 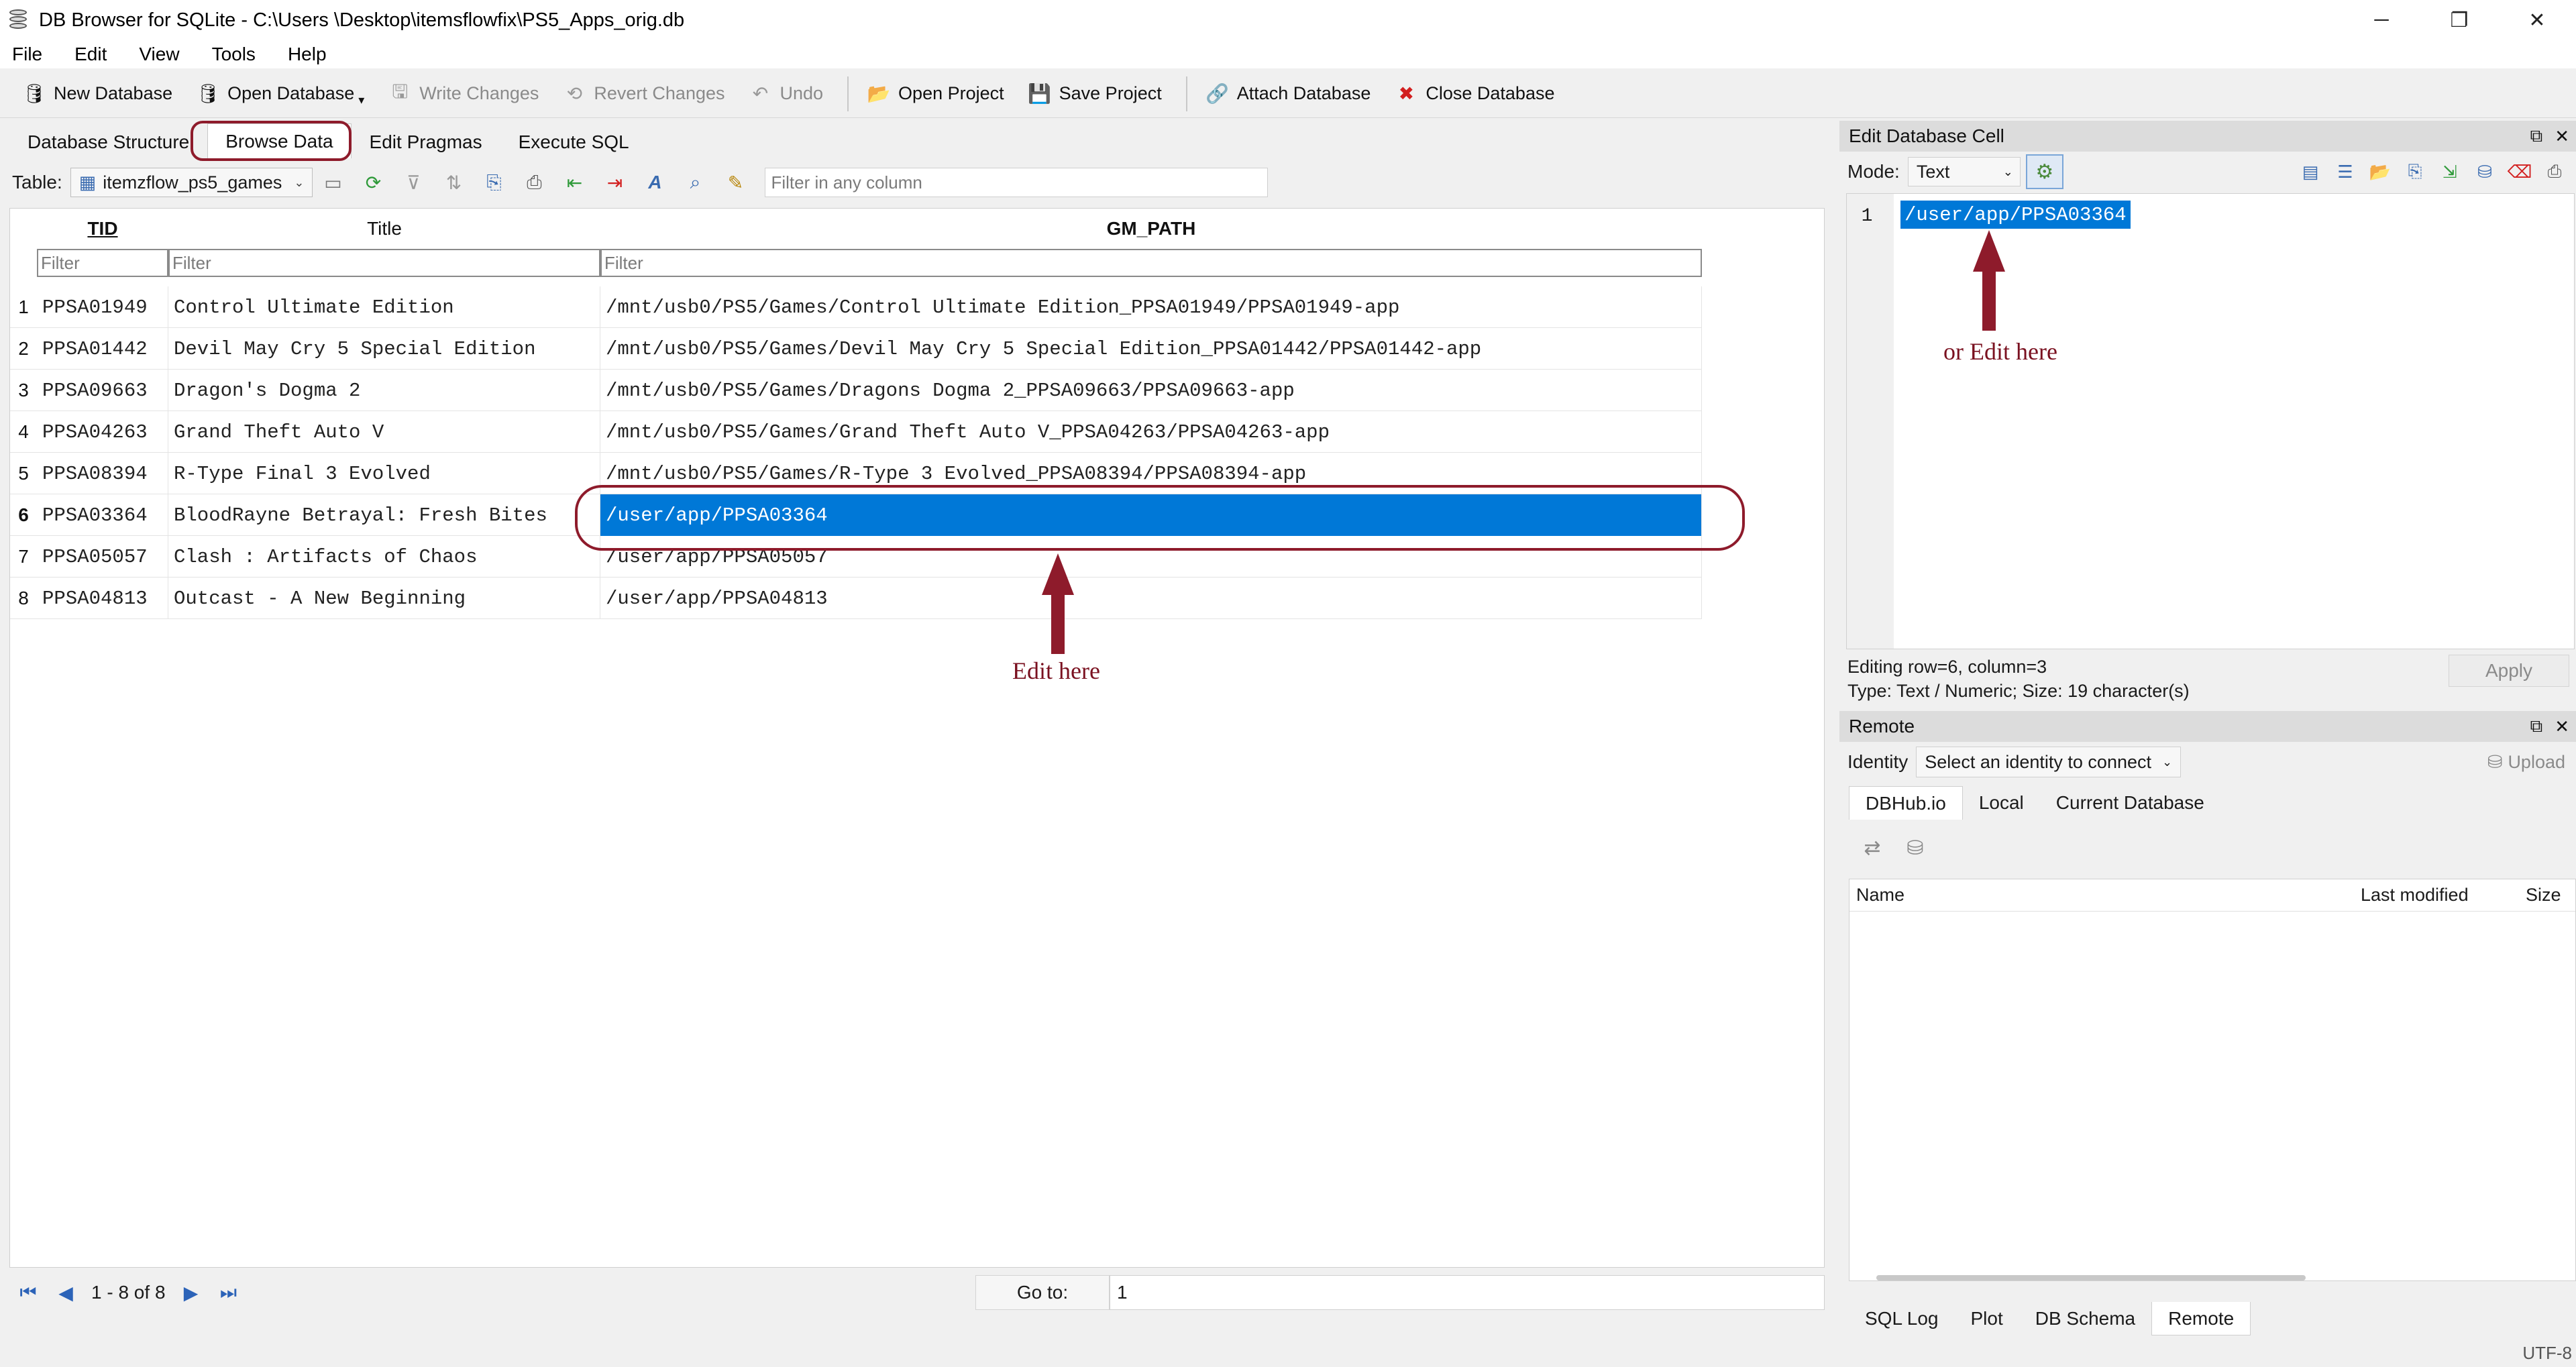 I want to click on sort-icon: ⇅, so click(x=453, y=183).